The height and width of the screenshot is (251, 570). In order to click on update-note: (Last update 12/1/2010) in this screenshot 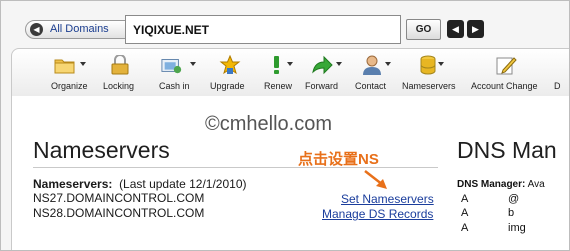, I will do `click(183, 184)`.